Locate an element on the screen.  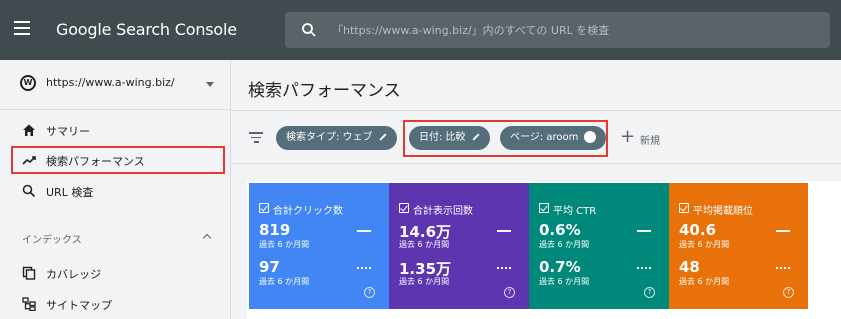
metric-compare-value: 48 is located at coordinates (689, 267).